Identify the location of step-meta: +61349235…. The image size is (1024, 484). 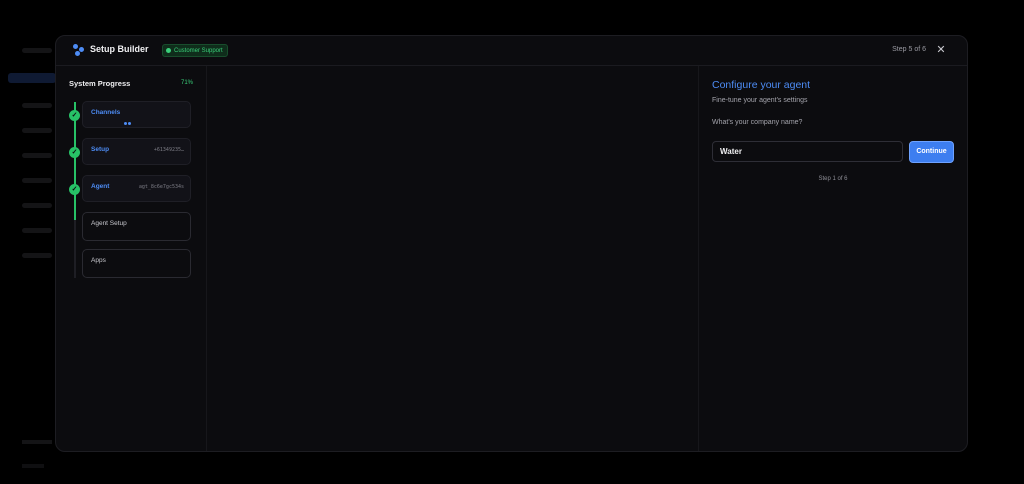
(168, 150).